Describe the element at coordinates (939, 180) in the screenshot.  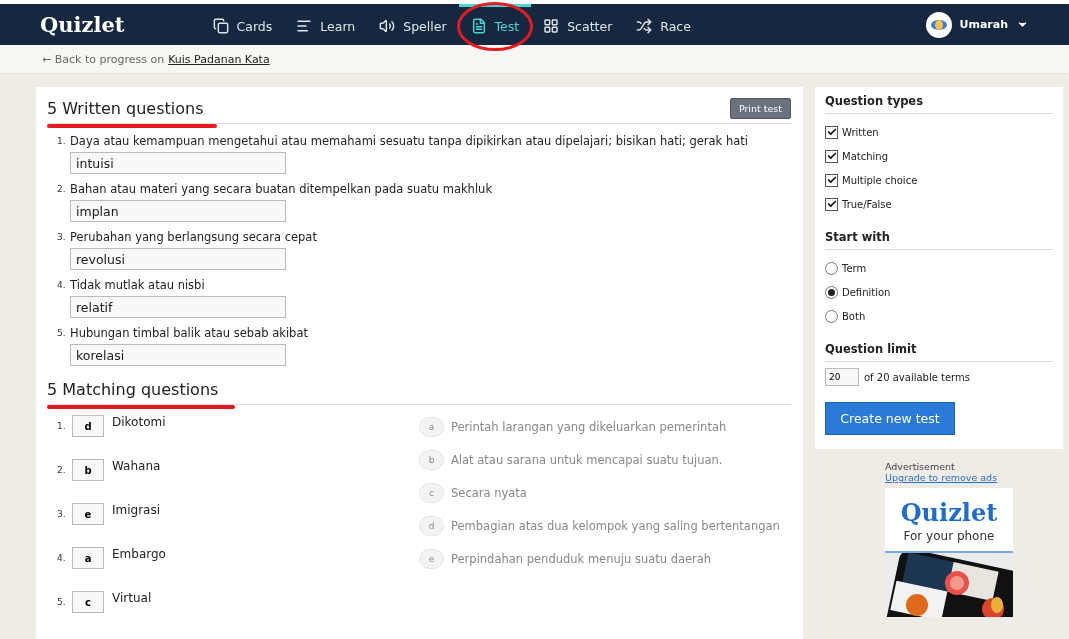
I see `checkbox-option: Multiple choice` at that location.